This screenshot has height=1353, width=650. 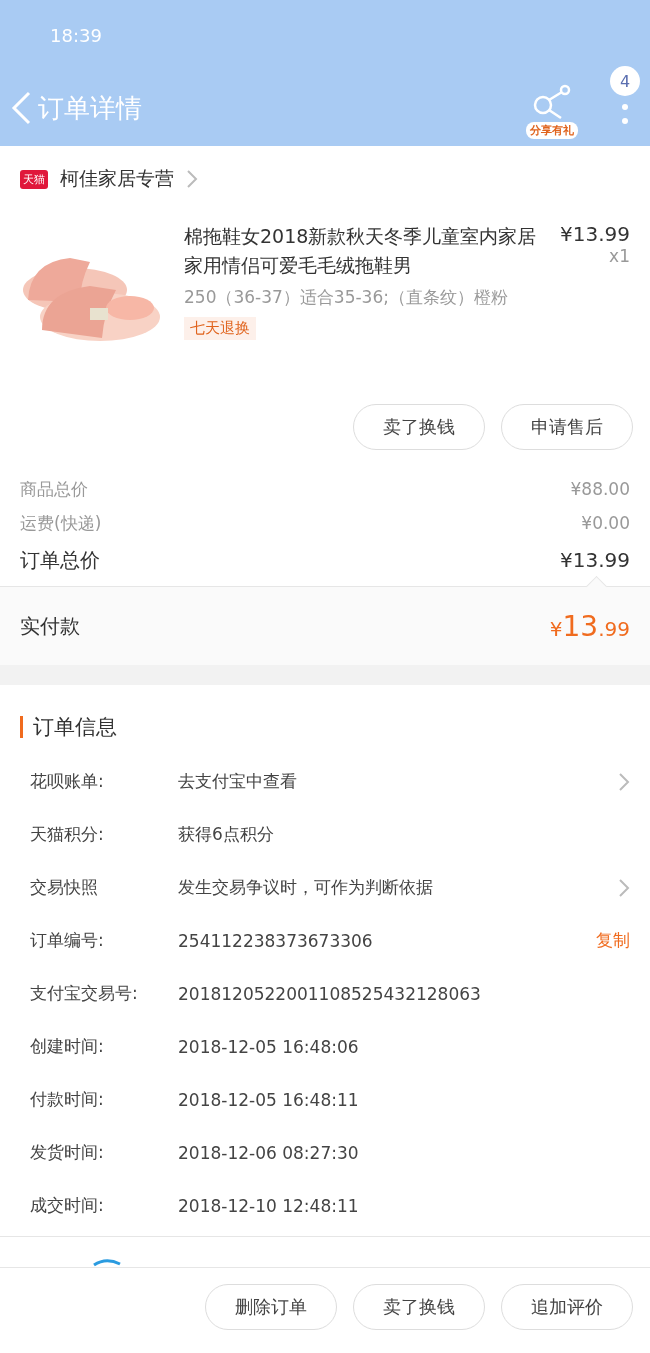 I want to click on info-label: 交易快照, so click(x=64, y=887).